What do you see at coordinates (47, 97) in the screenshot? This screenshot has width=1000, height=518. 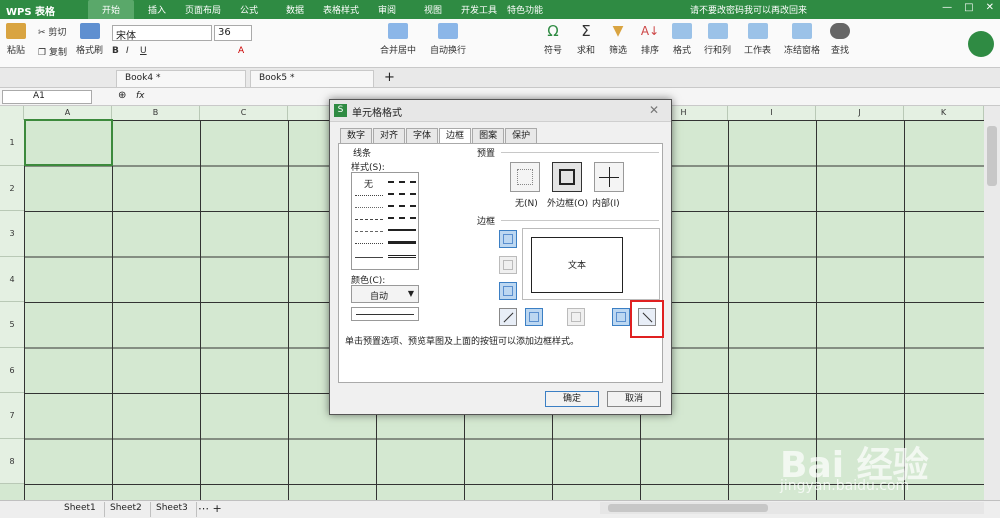 I see `name-box: A1` at bounding box center [47, 97].